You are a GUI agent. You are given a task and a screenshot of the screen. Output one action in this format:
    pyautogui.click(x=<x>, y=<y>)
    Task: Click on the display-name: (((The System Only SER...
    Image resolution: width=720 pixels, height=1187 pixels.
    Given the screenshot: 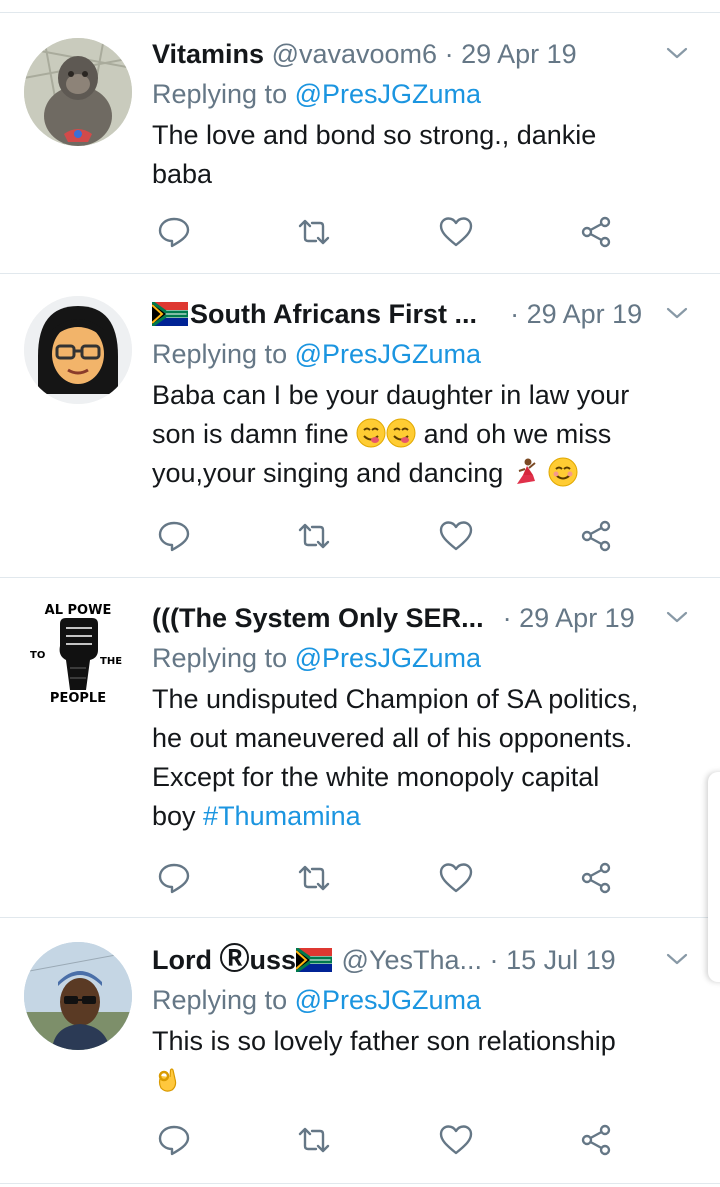 What is the action you would take?
    pyautogui.click(x=318, y=618)
    